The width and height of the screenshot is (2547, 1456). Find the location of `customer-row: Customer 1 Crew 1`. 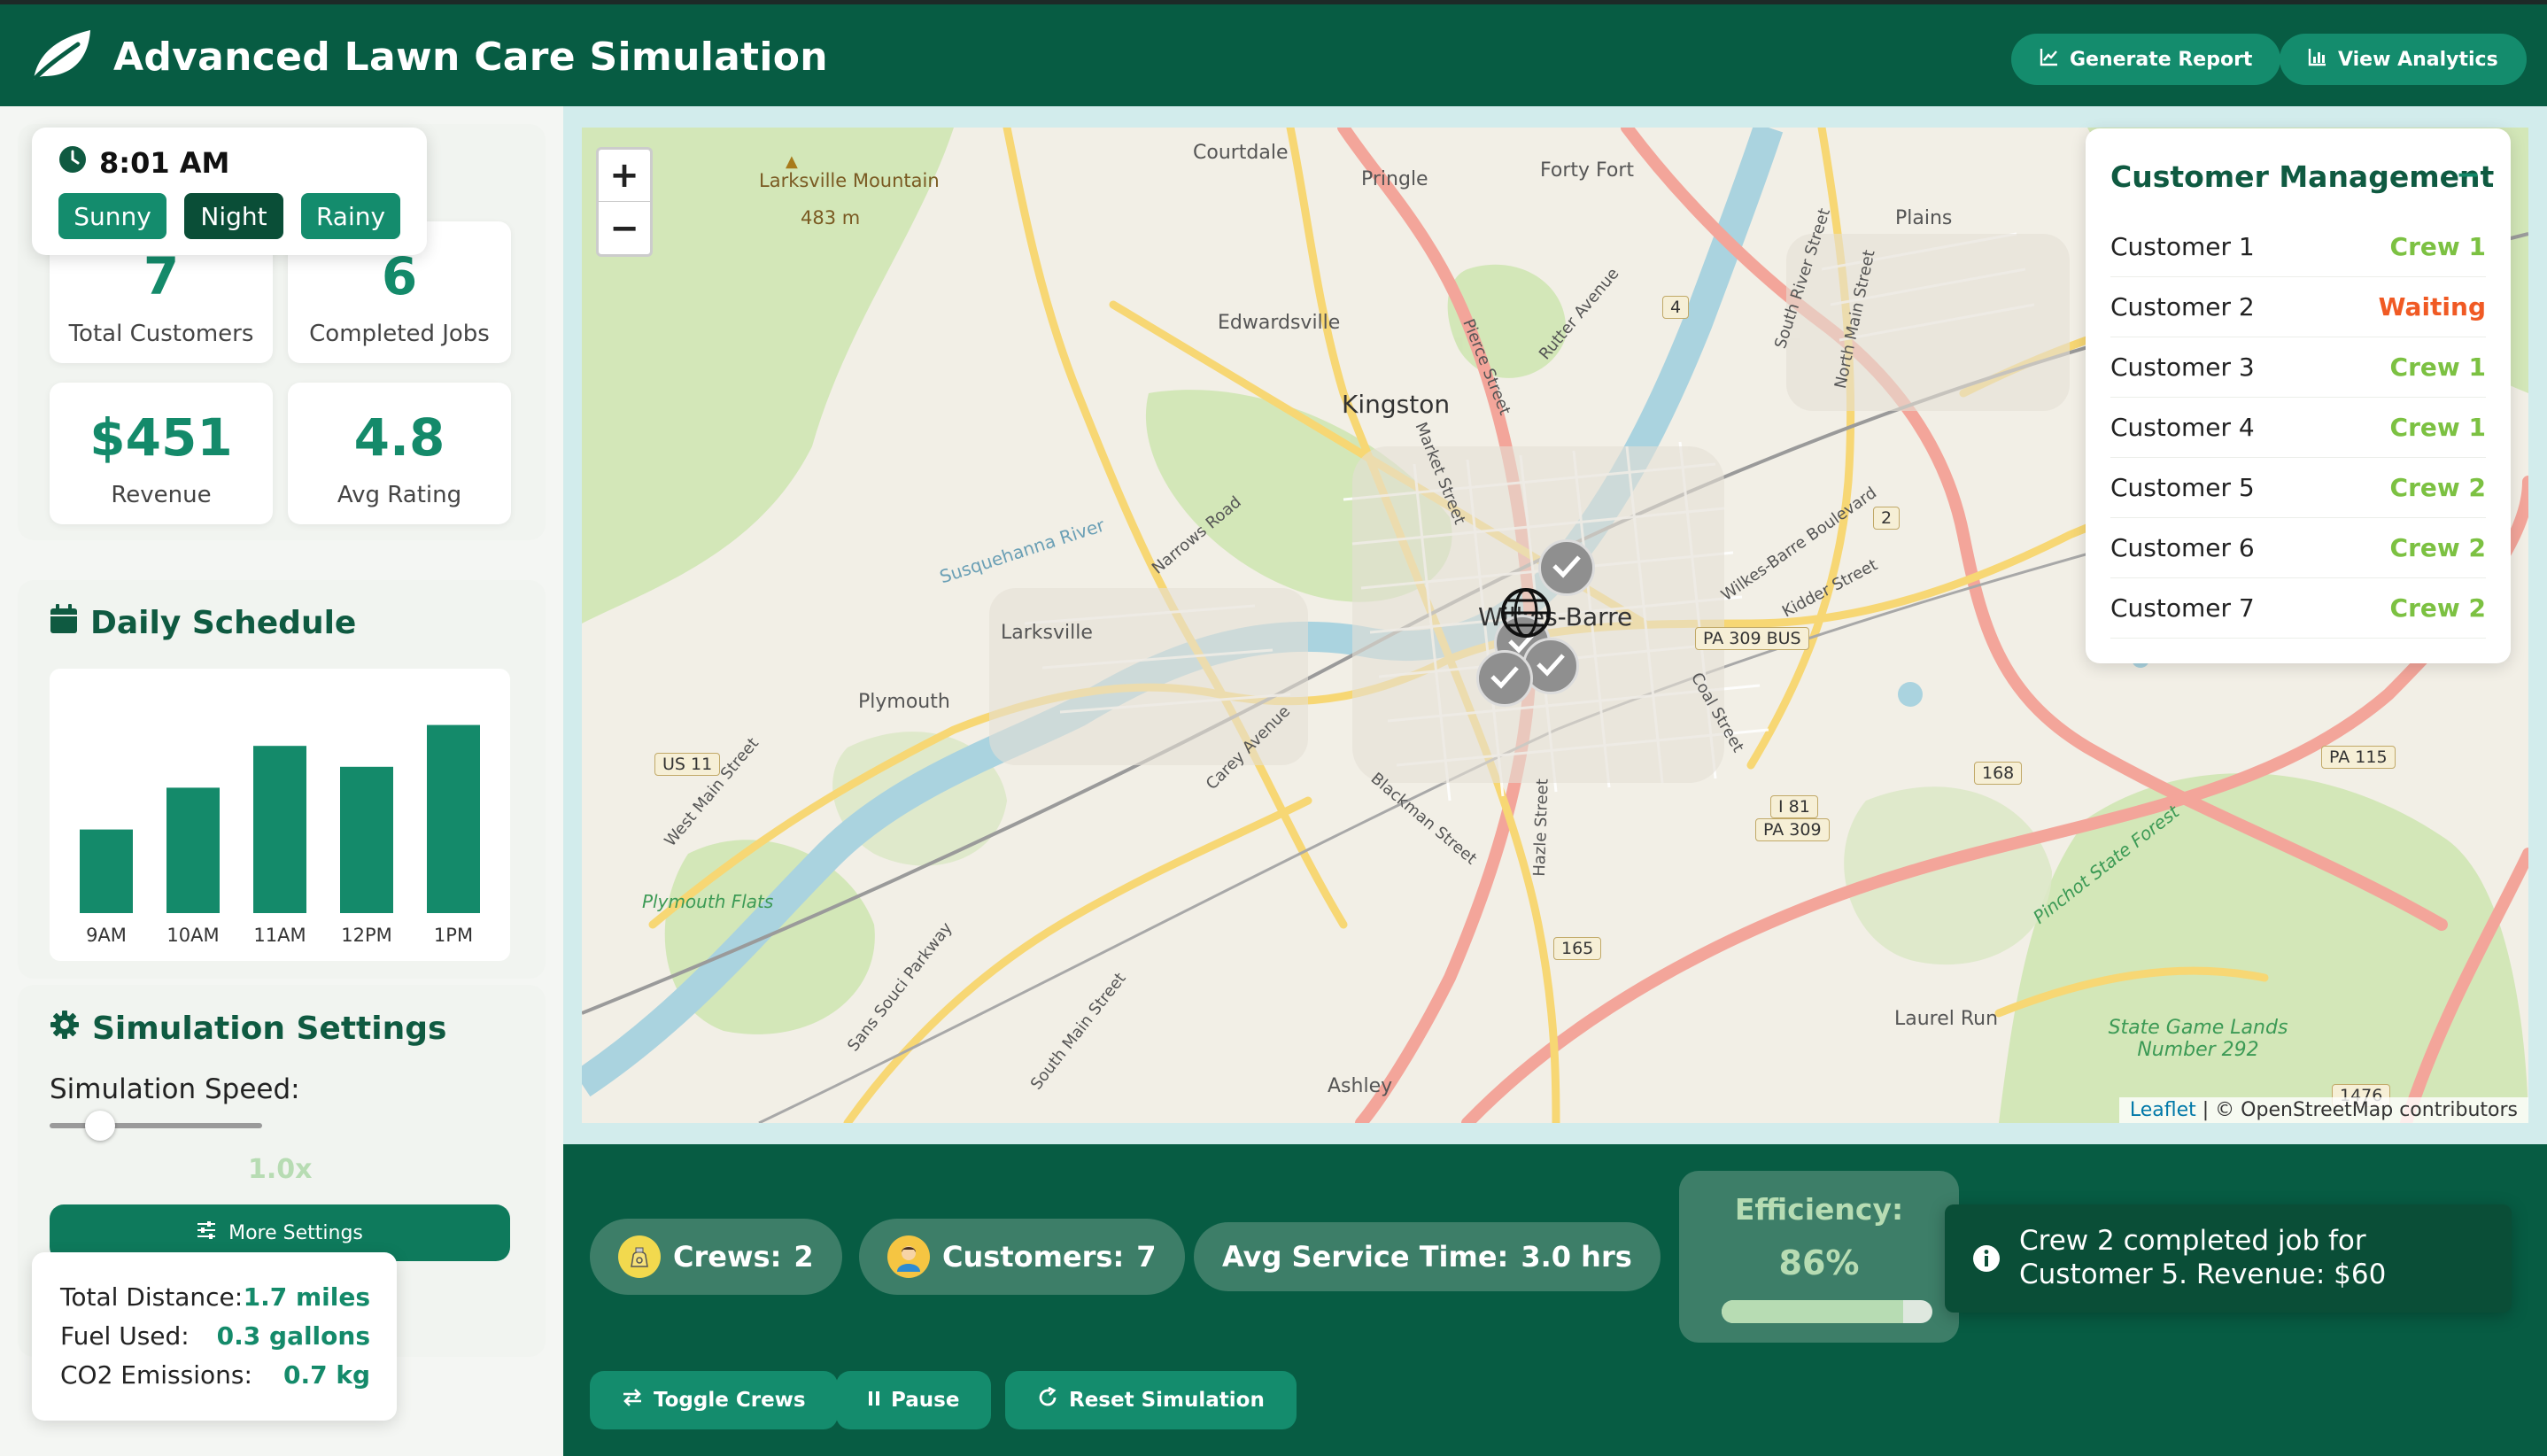

customer-row: Customer 1 Crew 1 is located at coordinates (2298, 247).